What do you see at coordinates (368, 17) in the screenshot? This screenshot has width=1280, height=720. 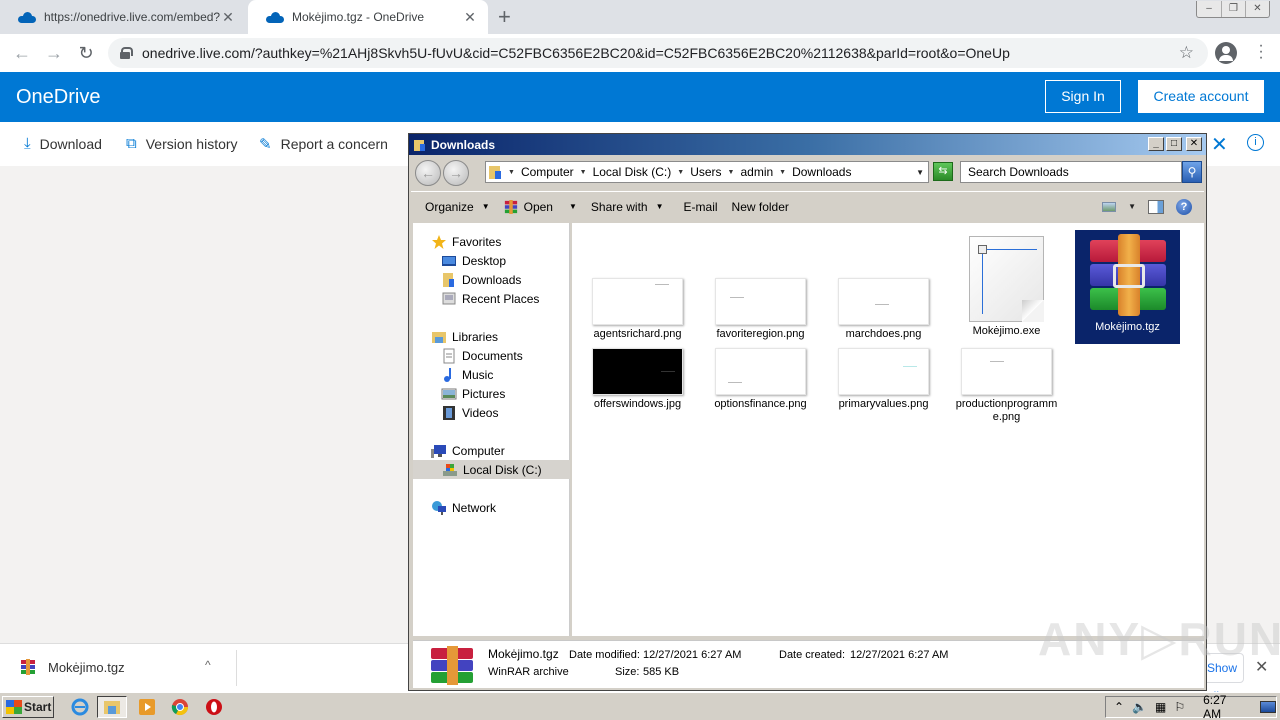 I see `browser-tab-active: Mokėjimo.tgz - OneDrive ✕` at bounding box center [368, 17].